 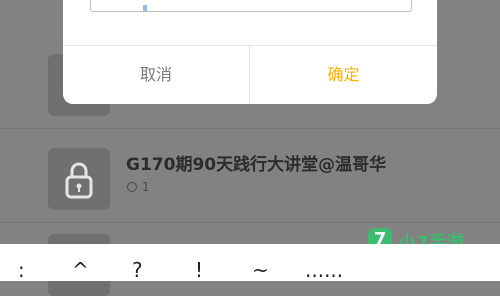 What do you see at coordinates (156, 75) in the screenshot?
I see `cancel-button: 取消` at bounding box center [156, 75].